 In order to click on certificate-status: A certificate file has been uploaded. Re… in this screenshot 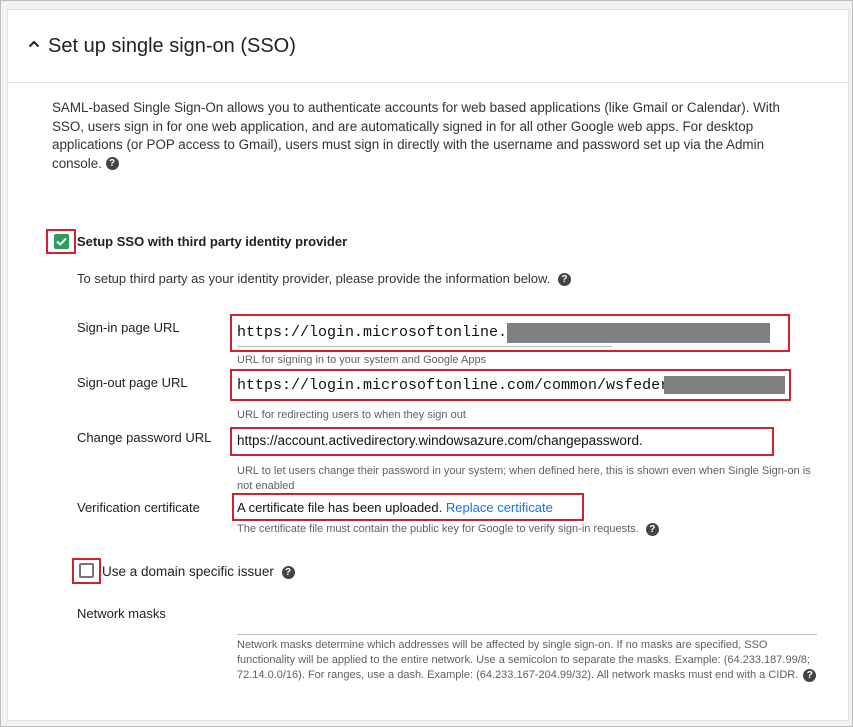, I will do `click(395, 507)`.